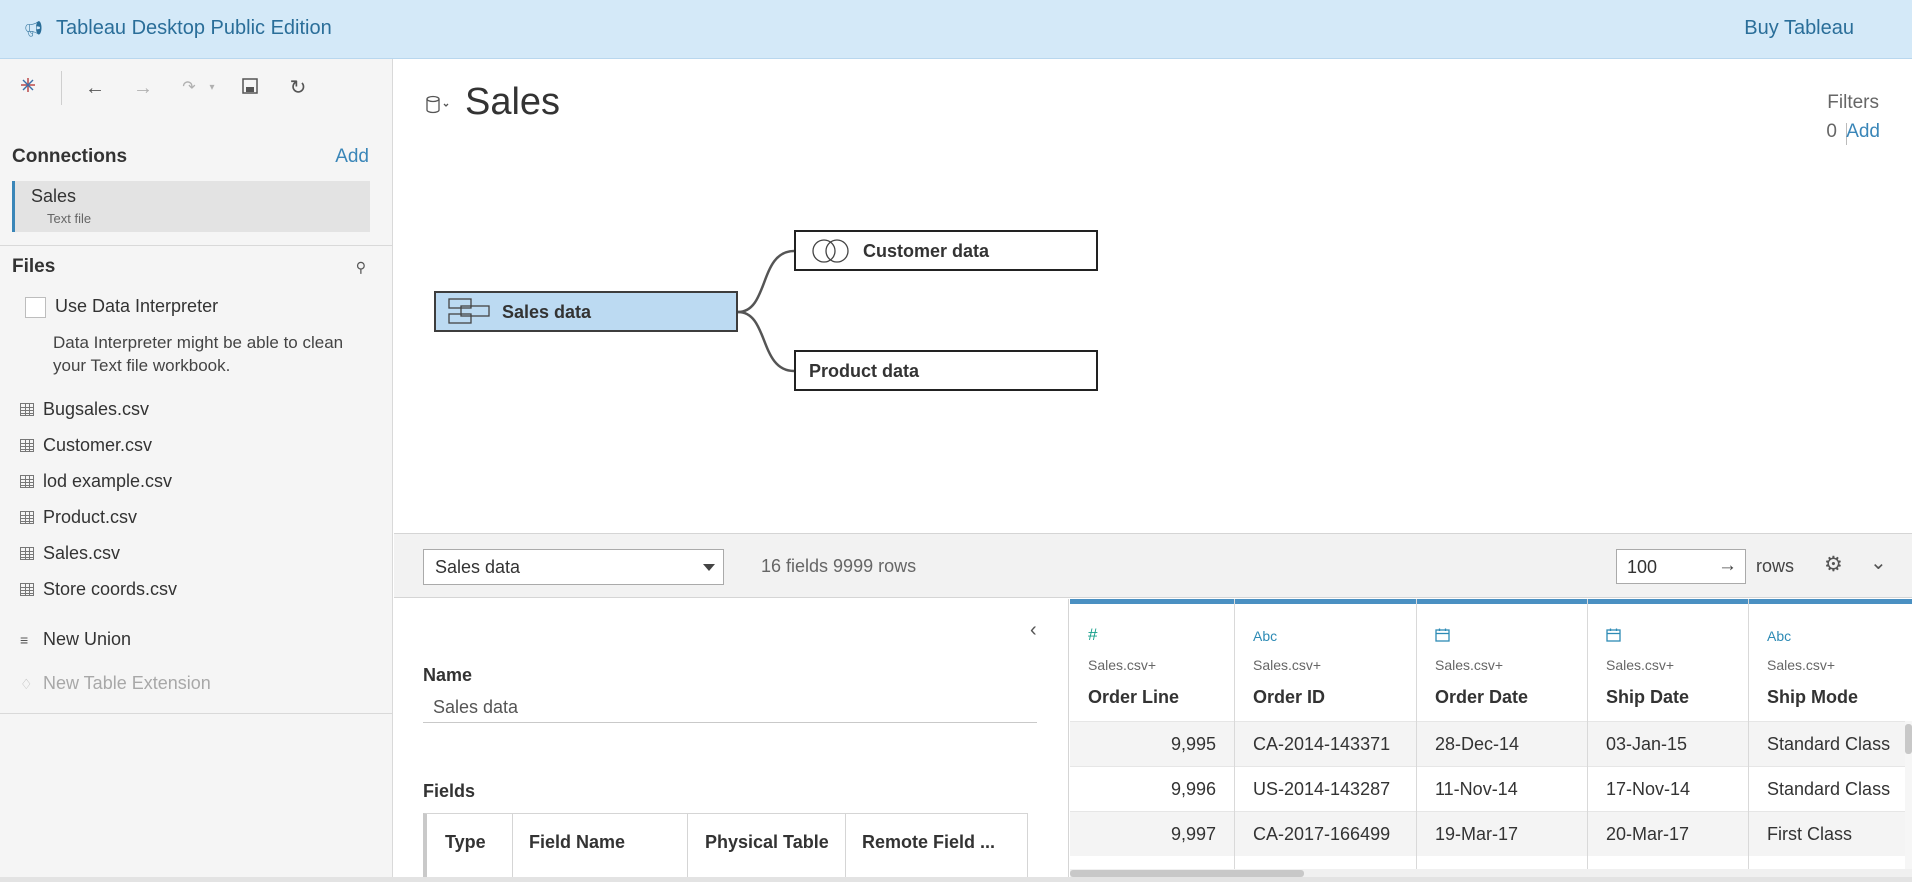  Describe the element at coordinates (1152, 660) in the screenshot. I see `column-header: # Sales.csv+ Order Line` at that location.